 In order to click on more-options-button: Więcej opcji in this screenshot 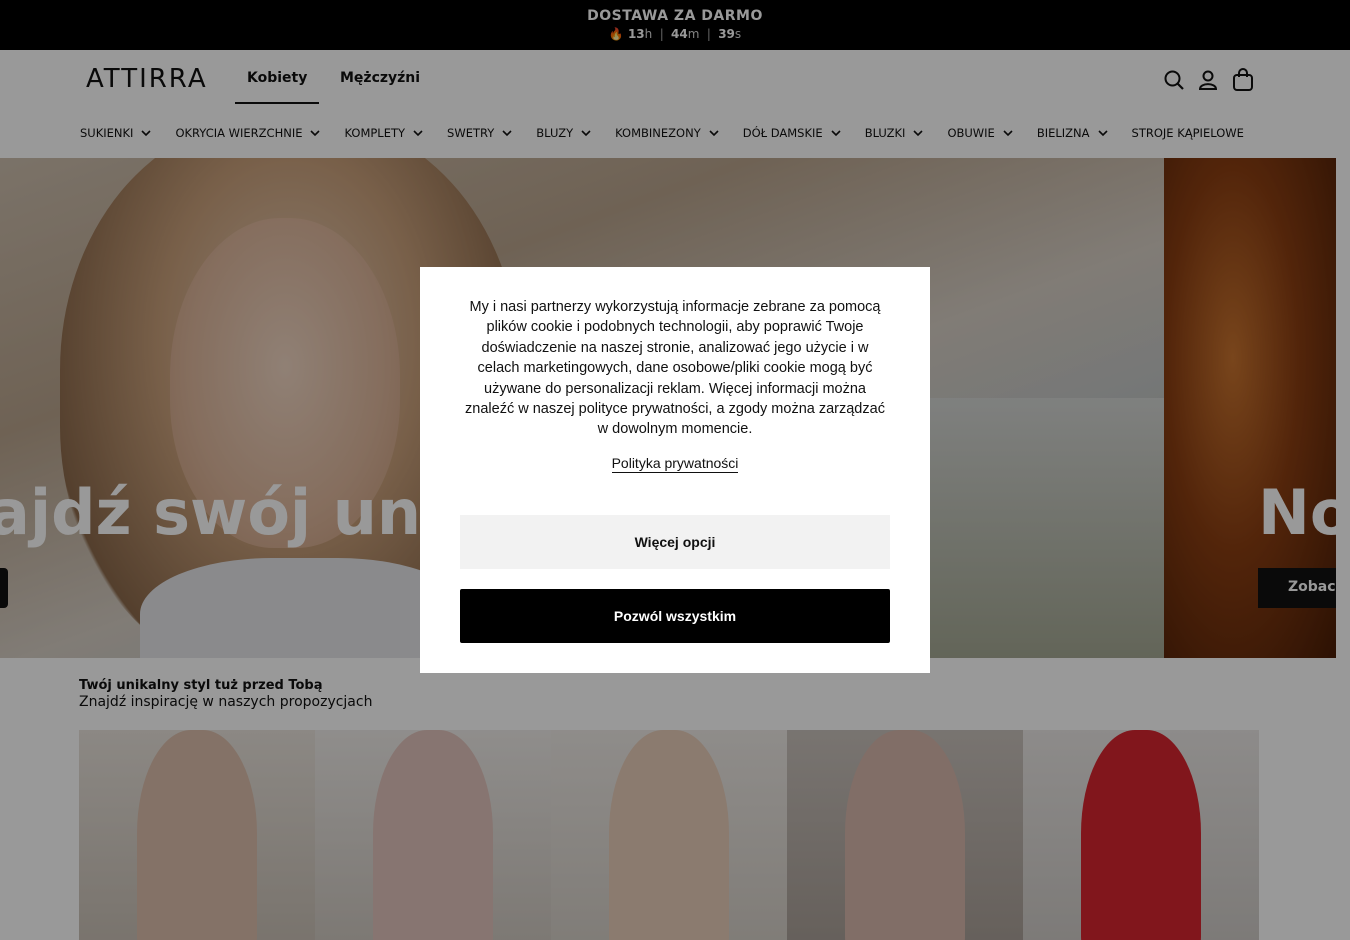, I will do `click(675, 542)`.